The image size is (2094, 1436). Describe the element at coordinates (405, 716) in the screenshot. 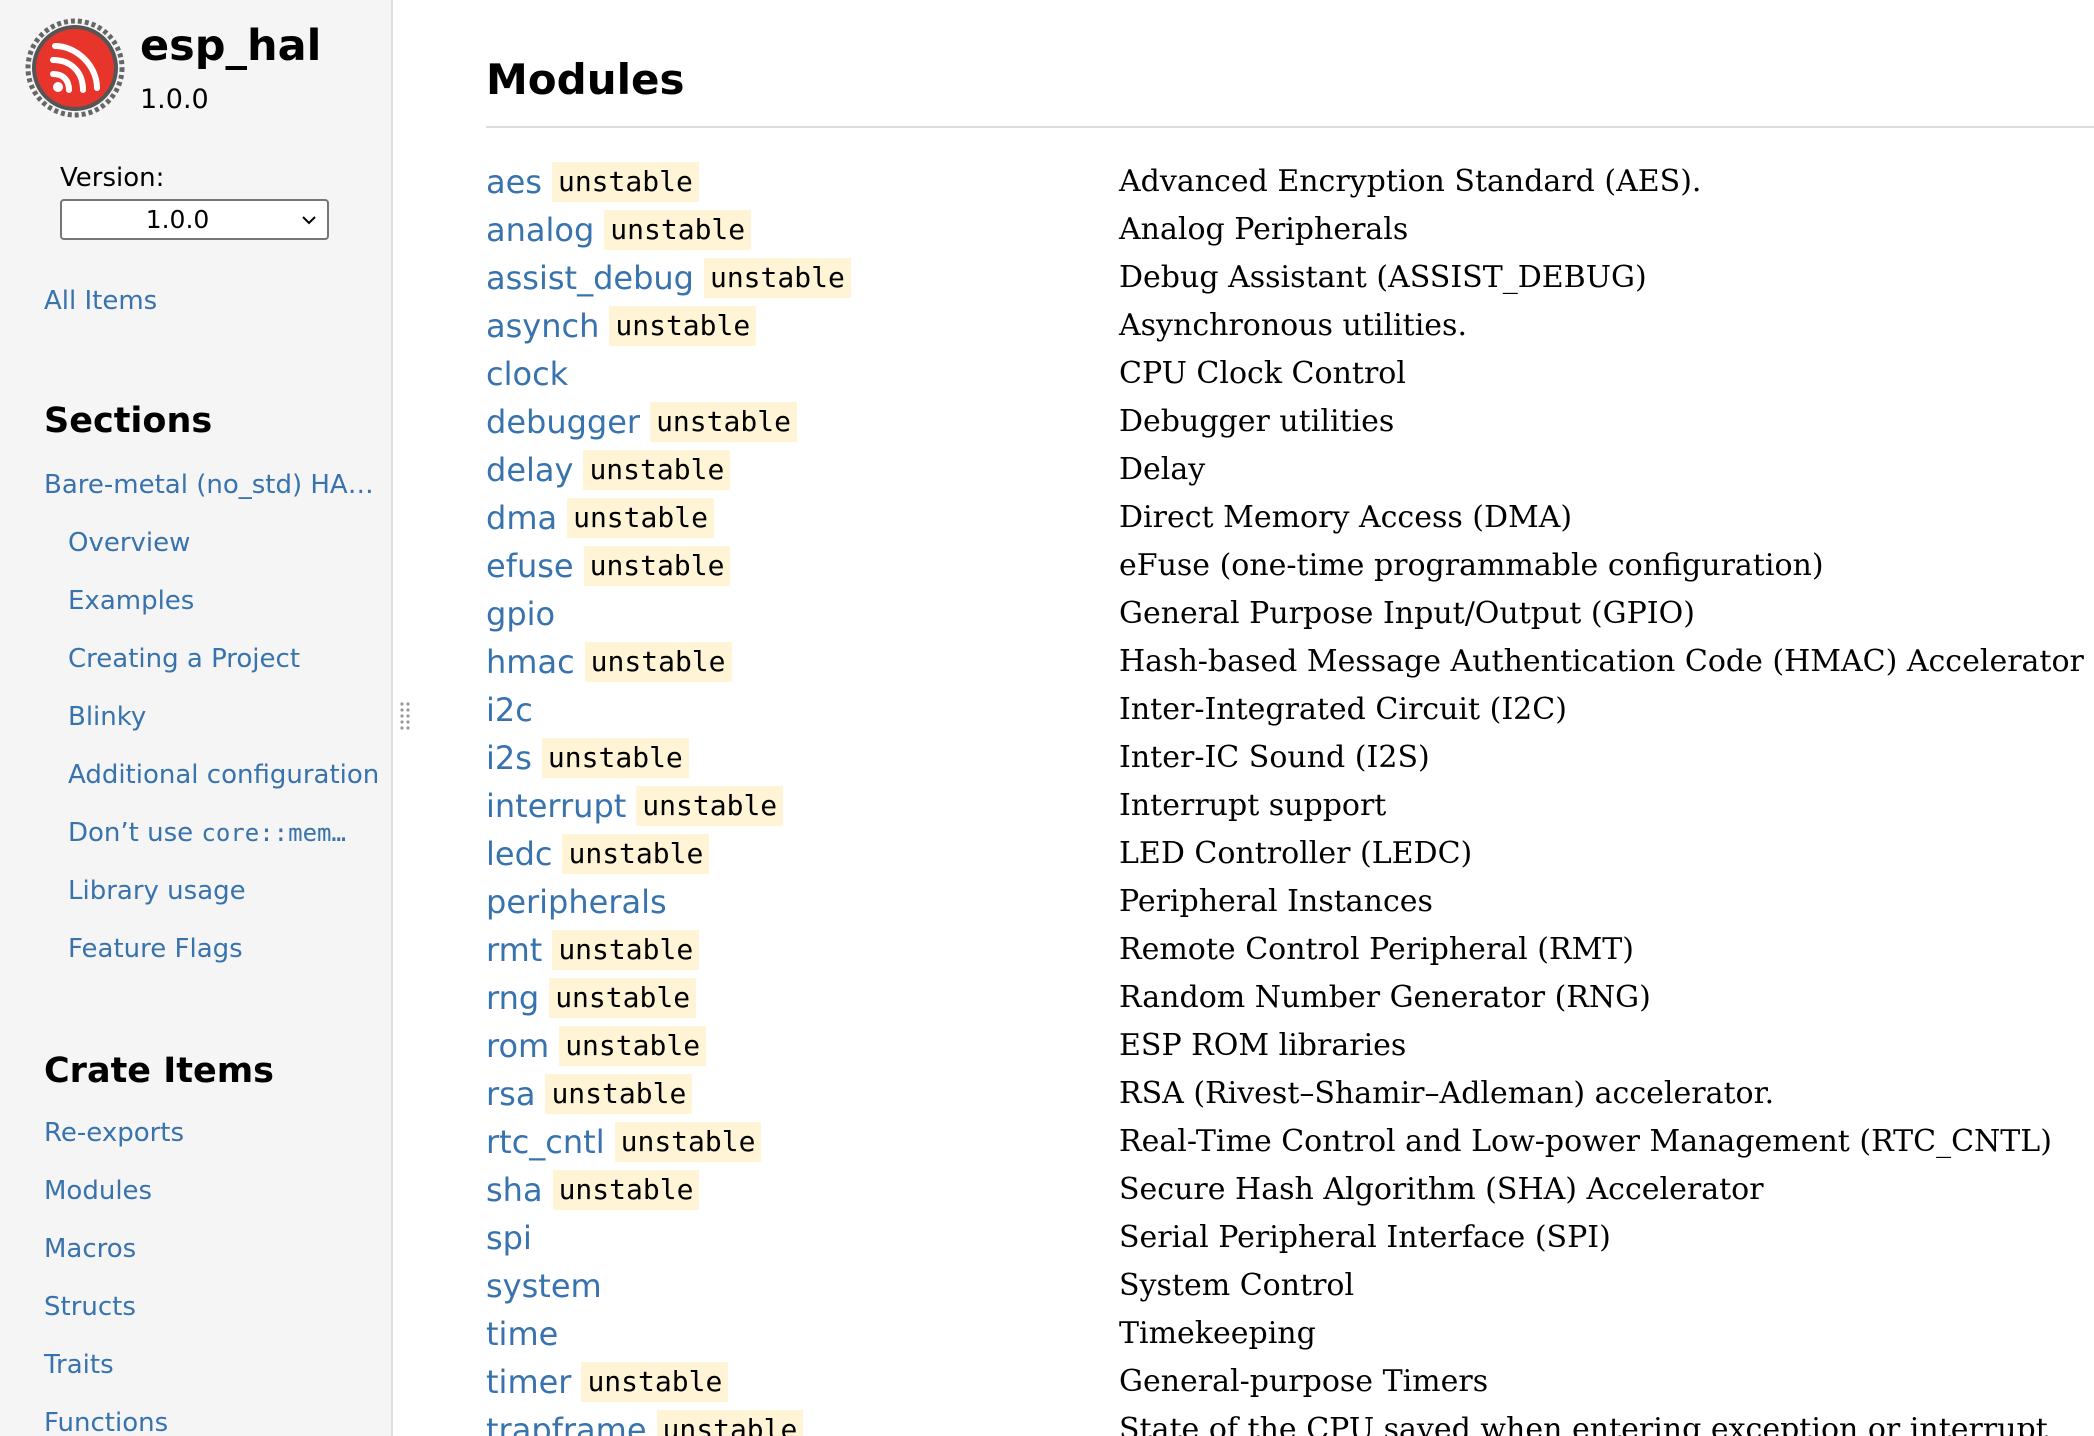

I see `drag-handle-icon` at that location.